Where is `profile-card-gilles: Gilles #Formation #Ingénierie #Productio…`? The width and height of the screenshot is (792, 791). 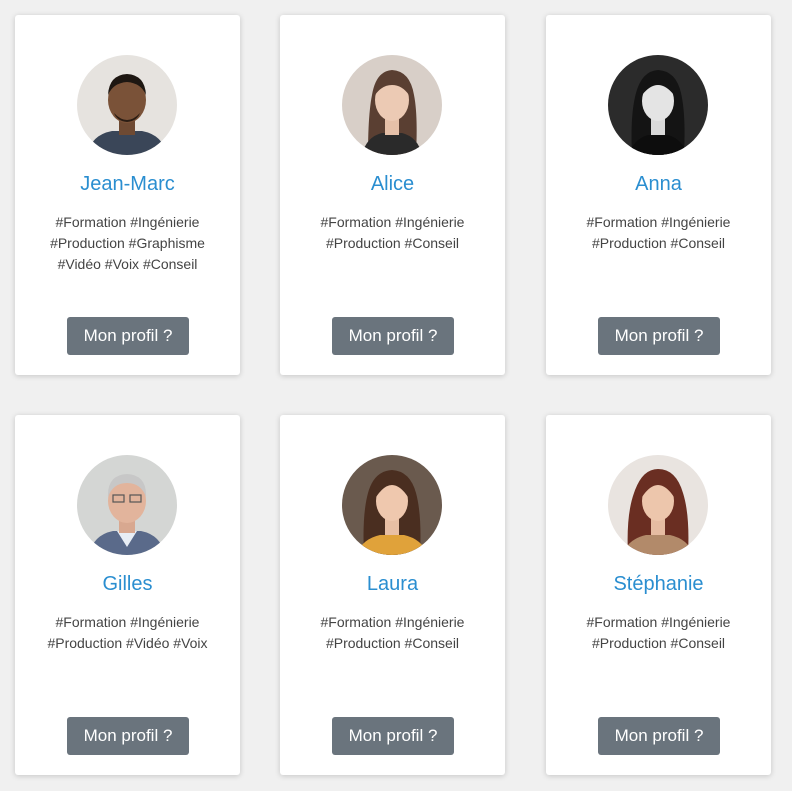 profile-card-gilles: Gilles #Formation #Ingénierie #Productio… is located at coordinates (127, 595).